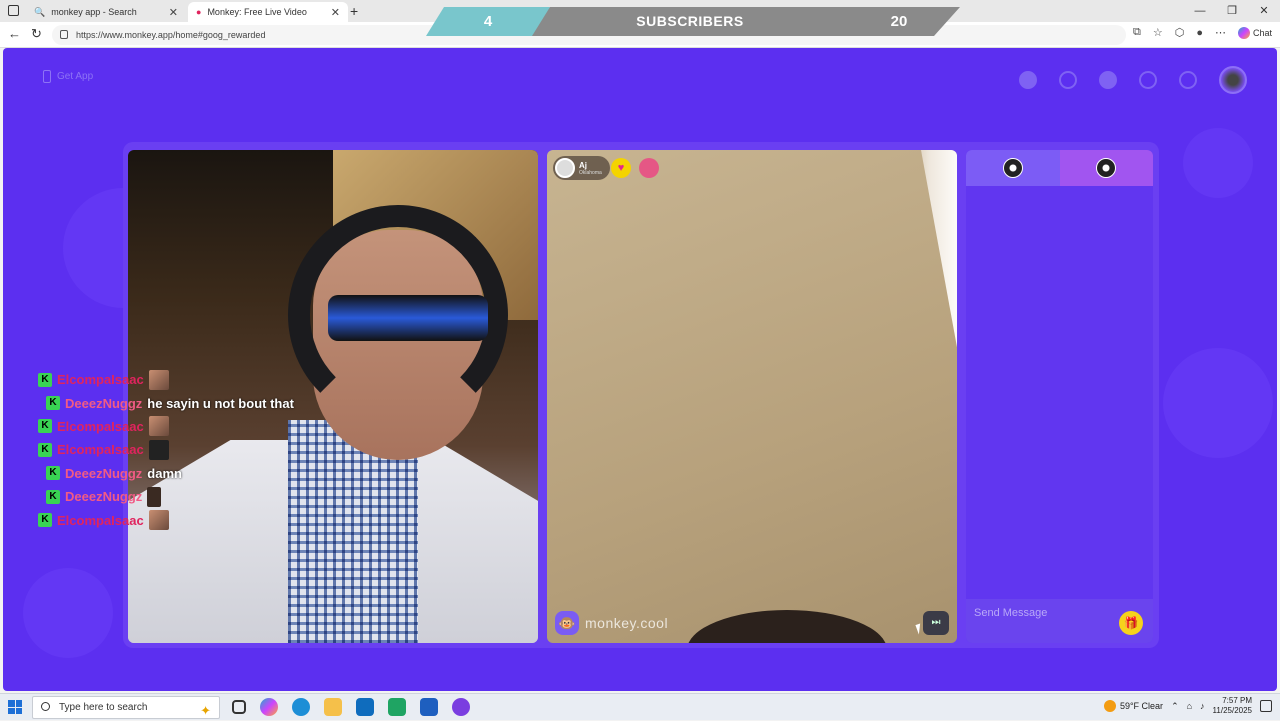 This screenshot has height=721, width=1280. I want to click on outlook-icon, so click(365, 707).